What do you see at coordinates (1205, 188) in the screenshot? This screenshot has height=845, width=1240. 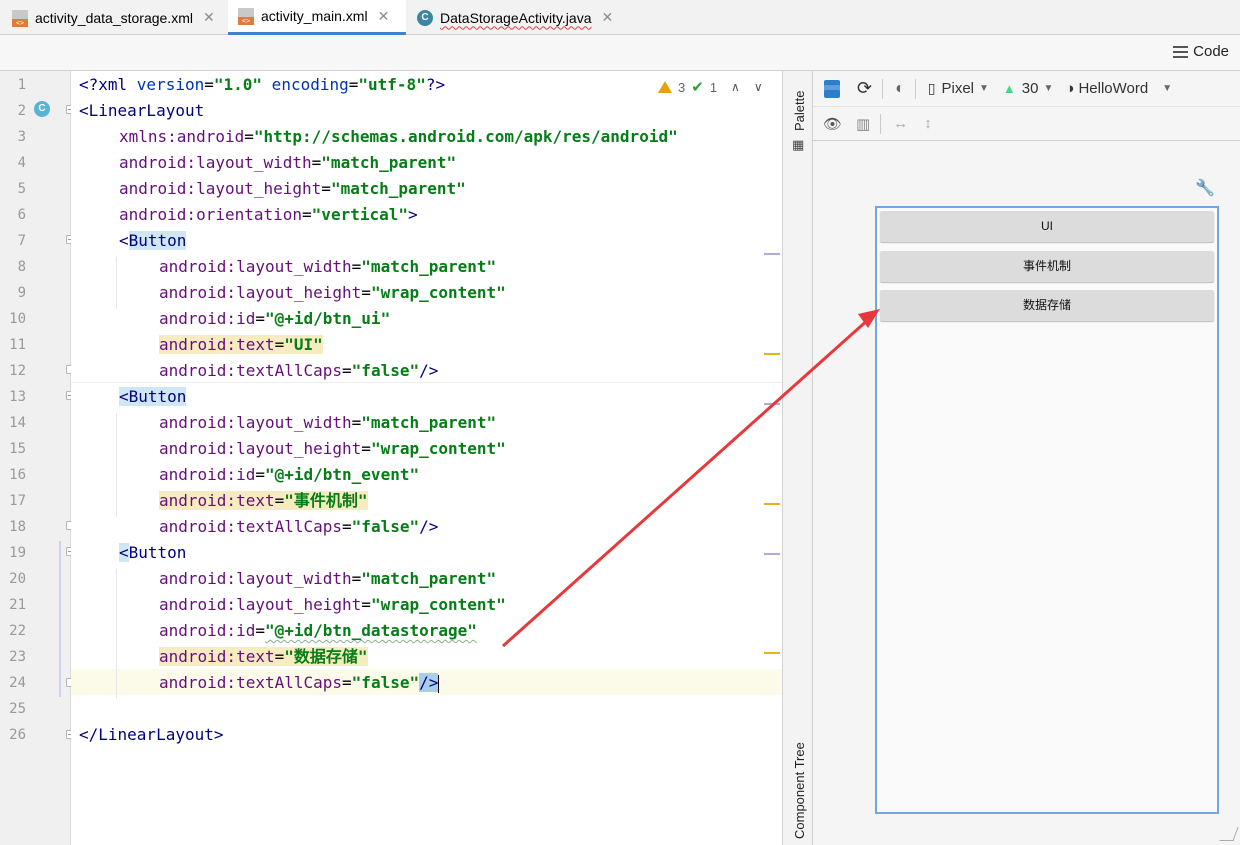 I see `wrench-icon: 🔧` at bounding box center [1205, 188].